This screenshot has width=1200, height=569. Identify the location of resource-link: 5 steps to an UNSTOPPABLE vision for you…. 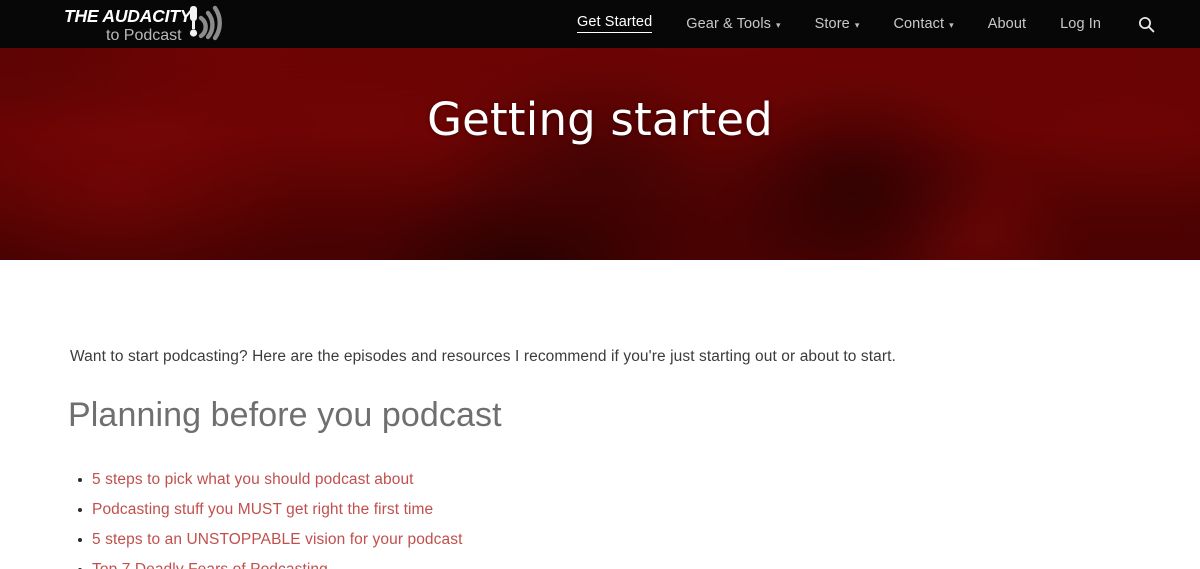
(277, 539).